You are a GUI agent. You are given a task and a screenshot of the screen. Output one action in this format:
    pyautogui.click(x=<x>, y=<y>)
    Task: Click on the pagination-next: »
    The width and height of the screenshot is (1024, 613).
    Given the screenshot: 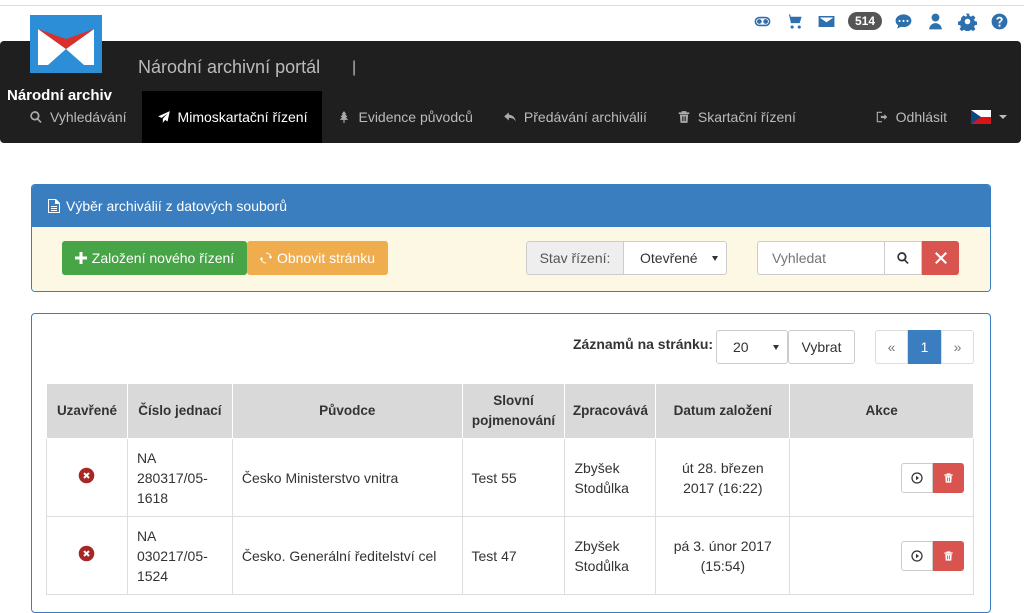 What is the action you would take?
    pyautogui.click(x=957, y=347)
    